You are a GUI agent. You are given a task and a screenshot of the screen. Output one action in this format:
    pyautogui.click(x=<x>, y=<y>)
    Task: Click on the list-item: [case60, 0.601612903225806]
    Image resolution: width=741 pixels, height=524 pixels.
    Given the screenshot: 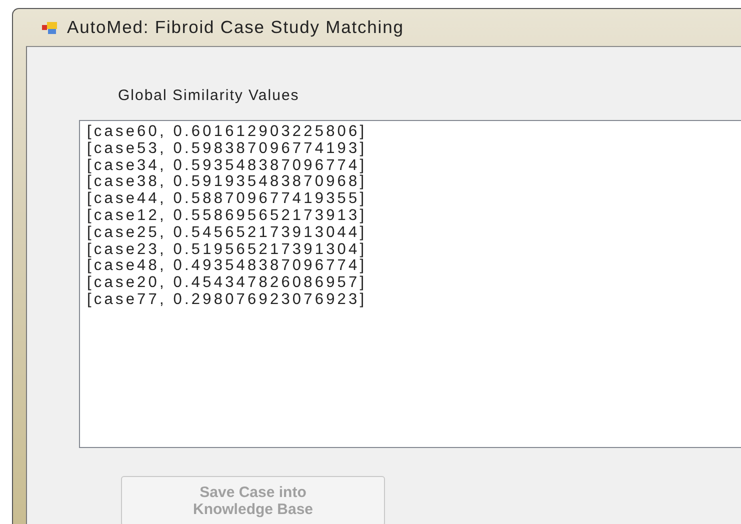 What is the action you would take?
    pyautogui.click(x=227, y=131)
    